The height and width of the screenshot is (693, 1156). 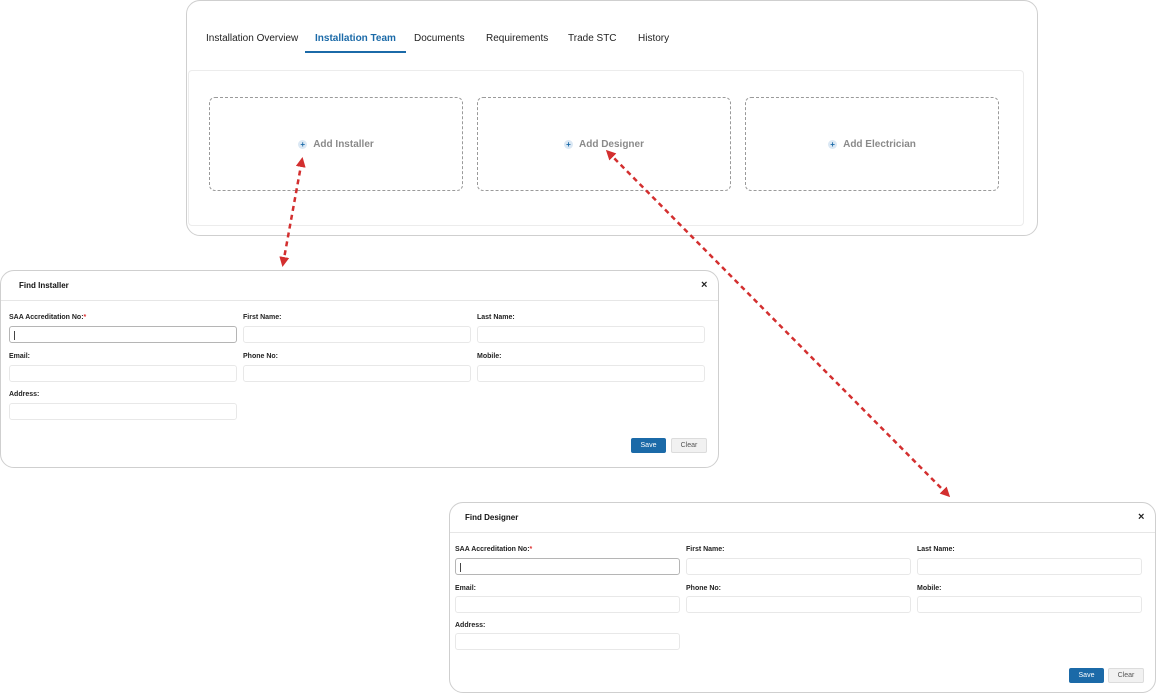 What do you see at coordinates (802, 518) in the screenshot?
I see `modal-header: Find Designer ×` at bounding box center [802, 518].